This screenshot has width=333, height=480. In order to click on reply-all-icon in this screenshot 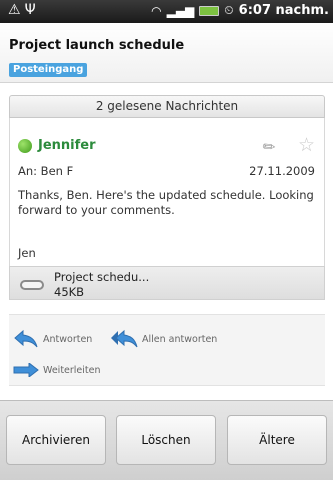, I will do `click(124, 338)`.